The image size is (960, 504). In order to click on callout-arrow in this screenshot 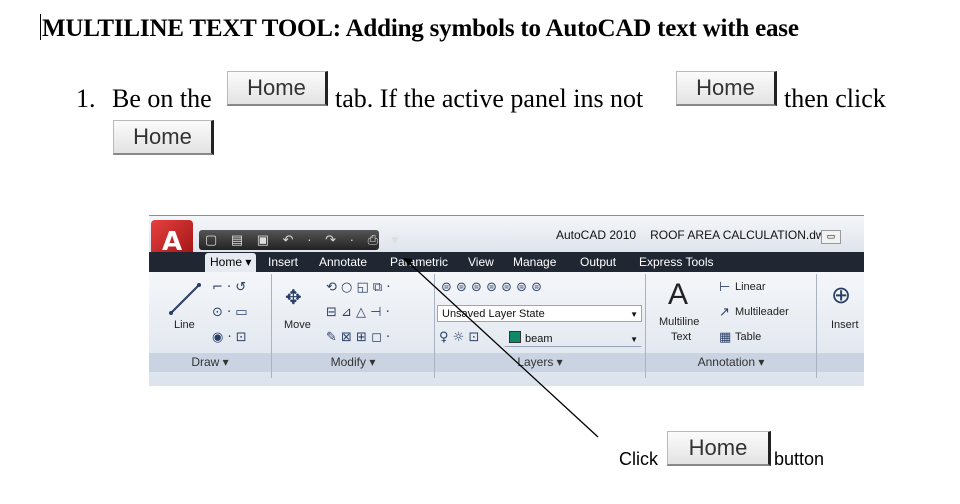, I will do `click(501, 348)`.